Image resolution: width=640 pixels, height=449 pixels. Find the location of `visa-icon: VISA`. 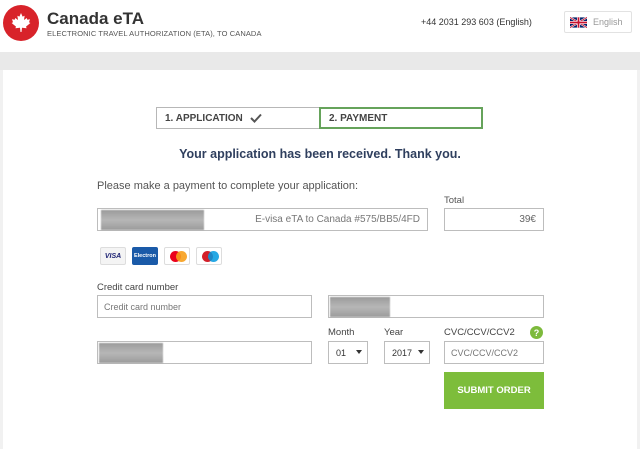

visa-icon: VISA is located at coordinates (113, 256).